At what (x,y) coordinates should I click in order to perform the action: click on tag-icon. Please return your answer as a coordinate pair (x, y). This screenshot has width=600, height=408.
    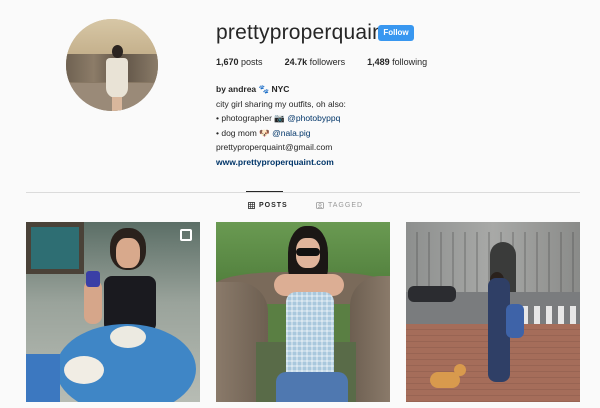
    Looking at the image, I should click on (320, 205).